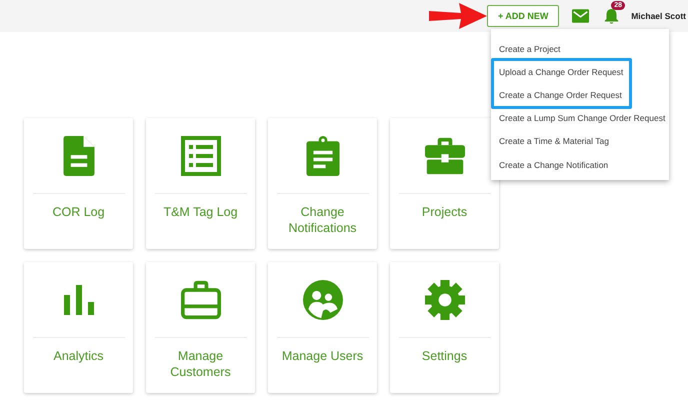  What do you see at coordinates (444, 356) in the screenshot?
I see `tile-label: Settings` at bounding box center [444, 356].